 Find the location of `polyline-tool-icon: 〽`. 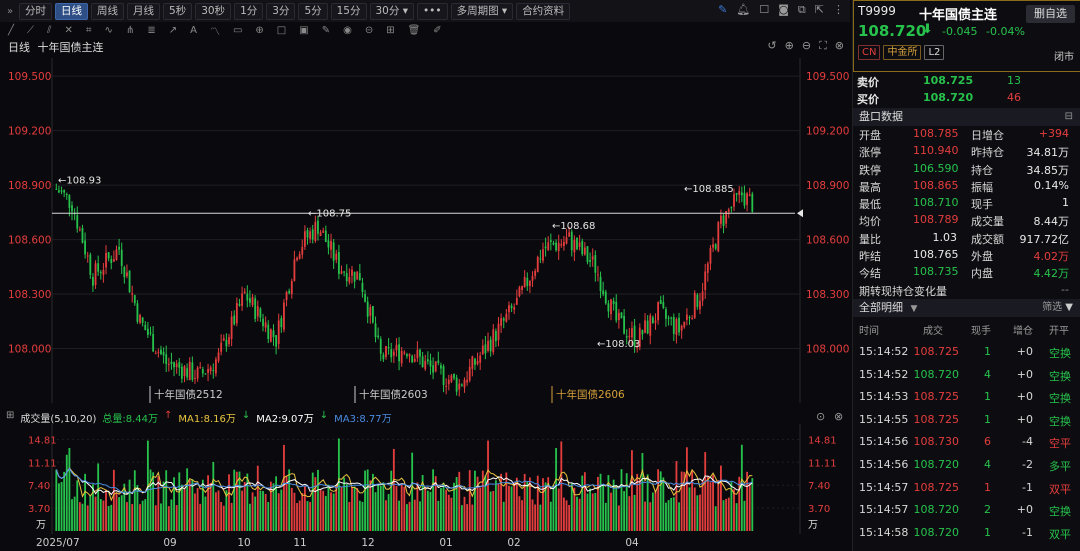

polyline-tool-icon: 〽 is located at coordinates (215, 30).